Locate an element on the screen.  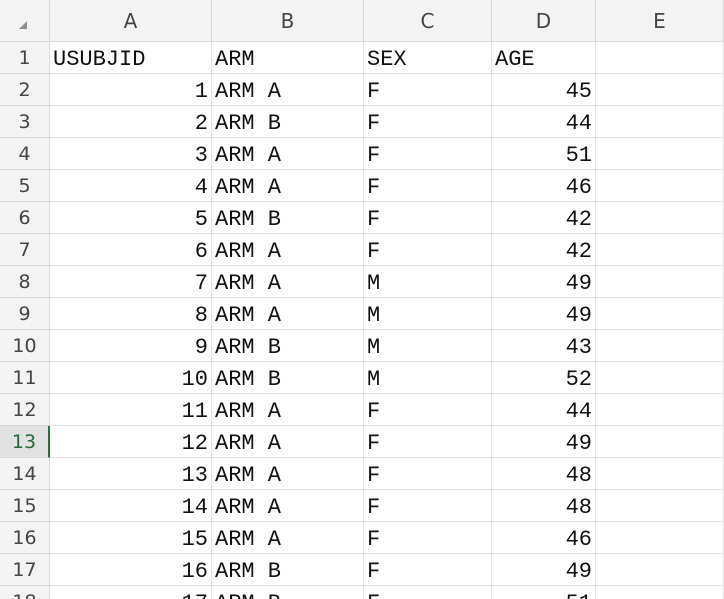
cell-d13: 49 is located at coordinates (544, 442).